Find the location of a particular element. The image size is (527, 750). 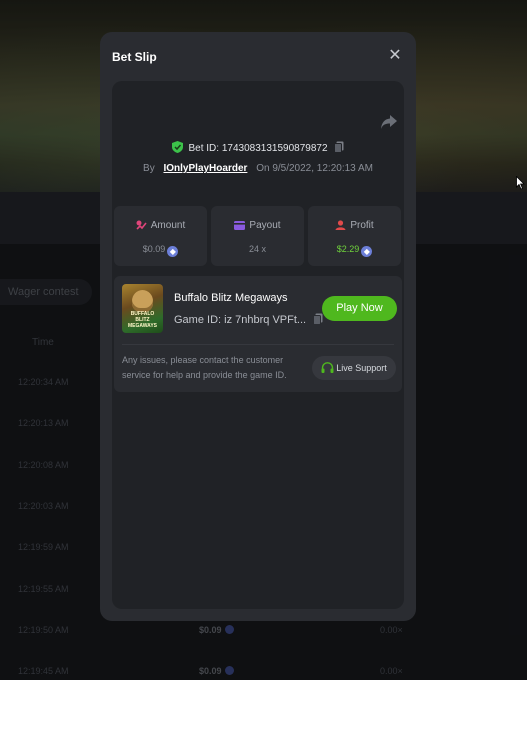

amount-value-row: $0.09 ◆ is located at coordinates (160, 250).